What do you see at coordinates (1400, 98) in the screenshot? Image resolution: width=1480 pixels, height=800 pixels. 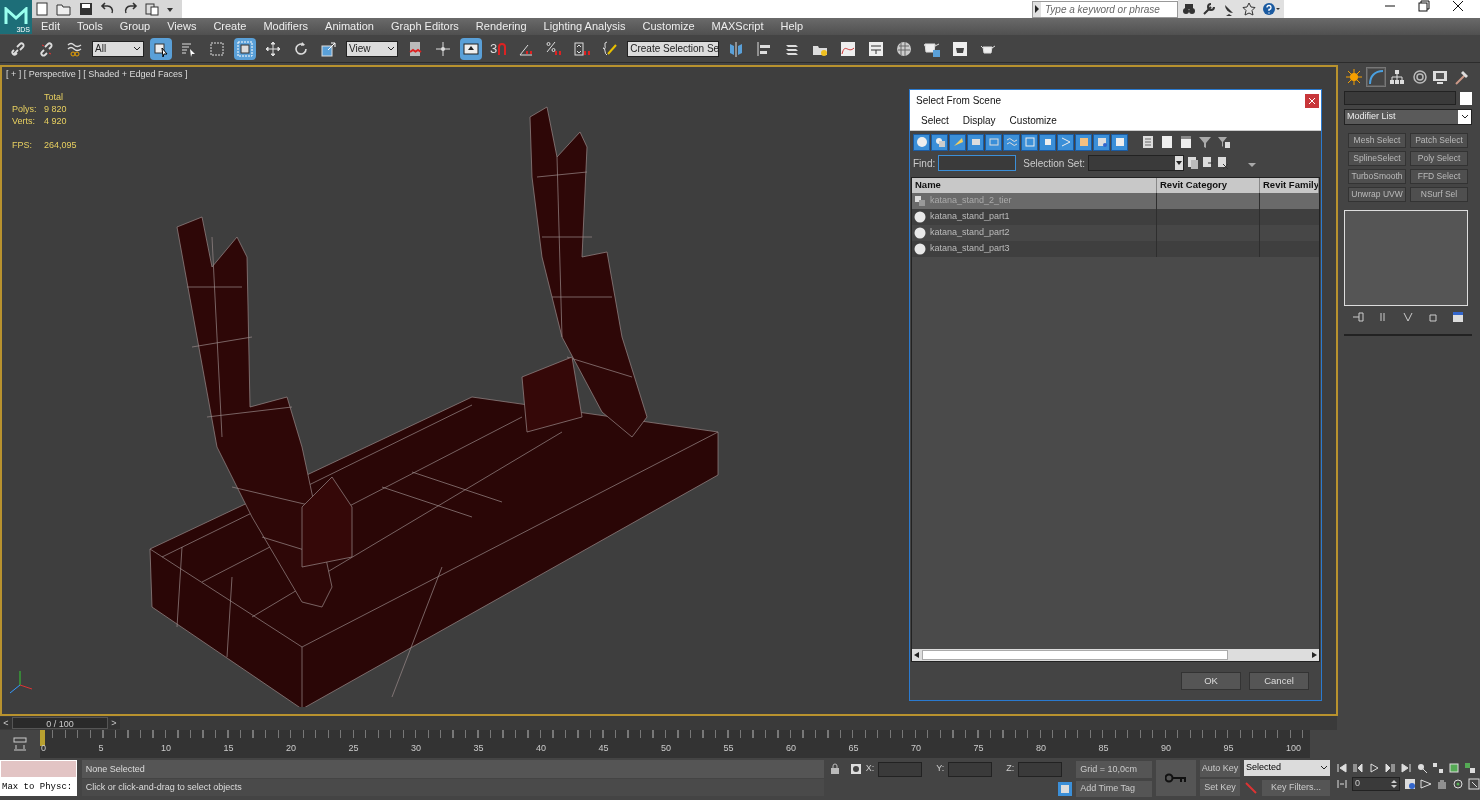 I see `object-name-field` at bounding box center [1400, 98].